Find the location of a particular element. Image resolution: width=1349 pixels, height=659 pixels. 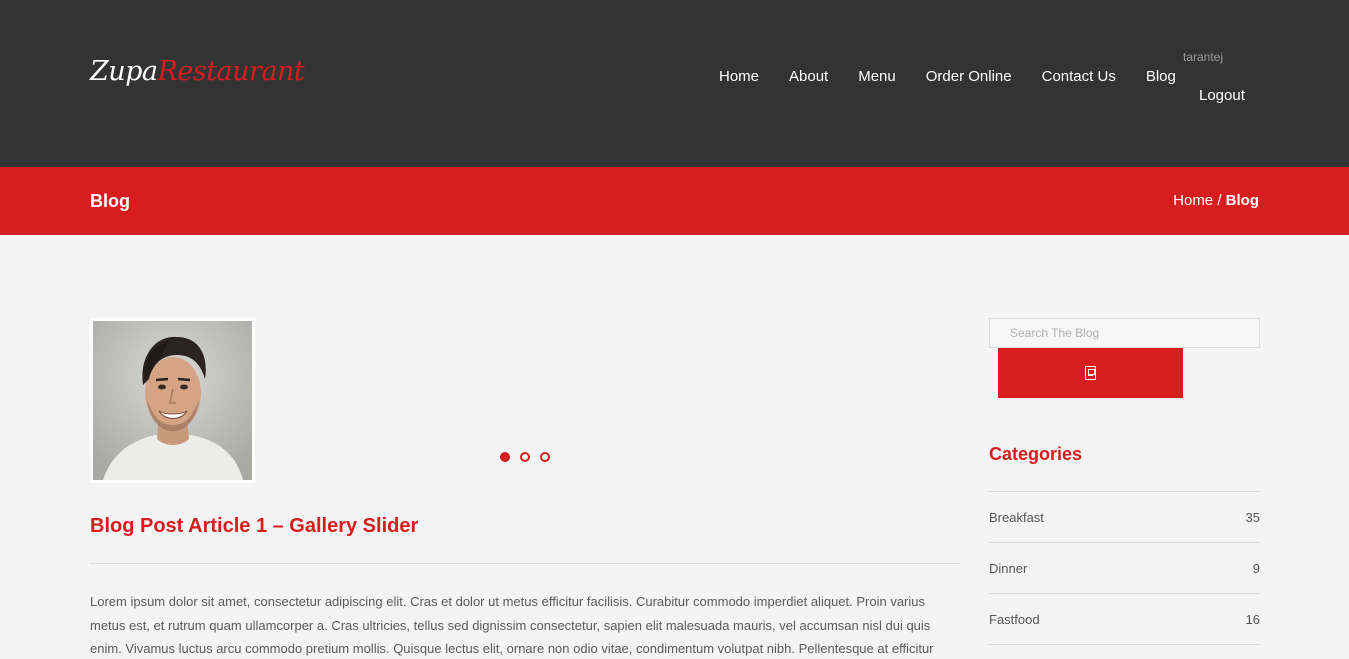

category-item-dinner: Dinner 9 is located at coordinates (1124, 568).